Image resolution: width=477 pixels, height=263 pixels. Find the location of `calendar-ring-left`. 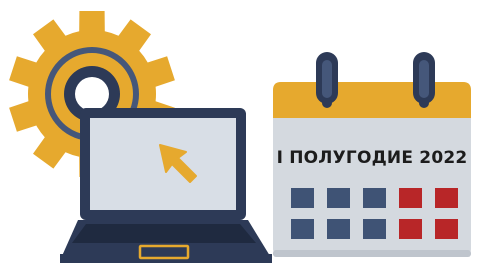

calendar-ring-left is located at coordinates (327, 78).